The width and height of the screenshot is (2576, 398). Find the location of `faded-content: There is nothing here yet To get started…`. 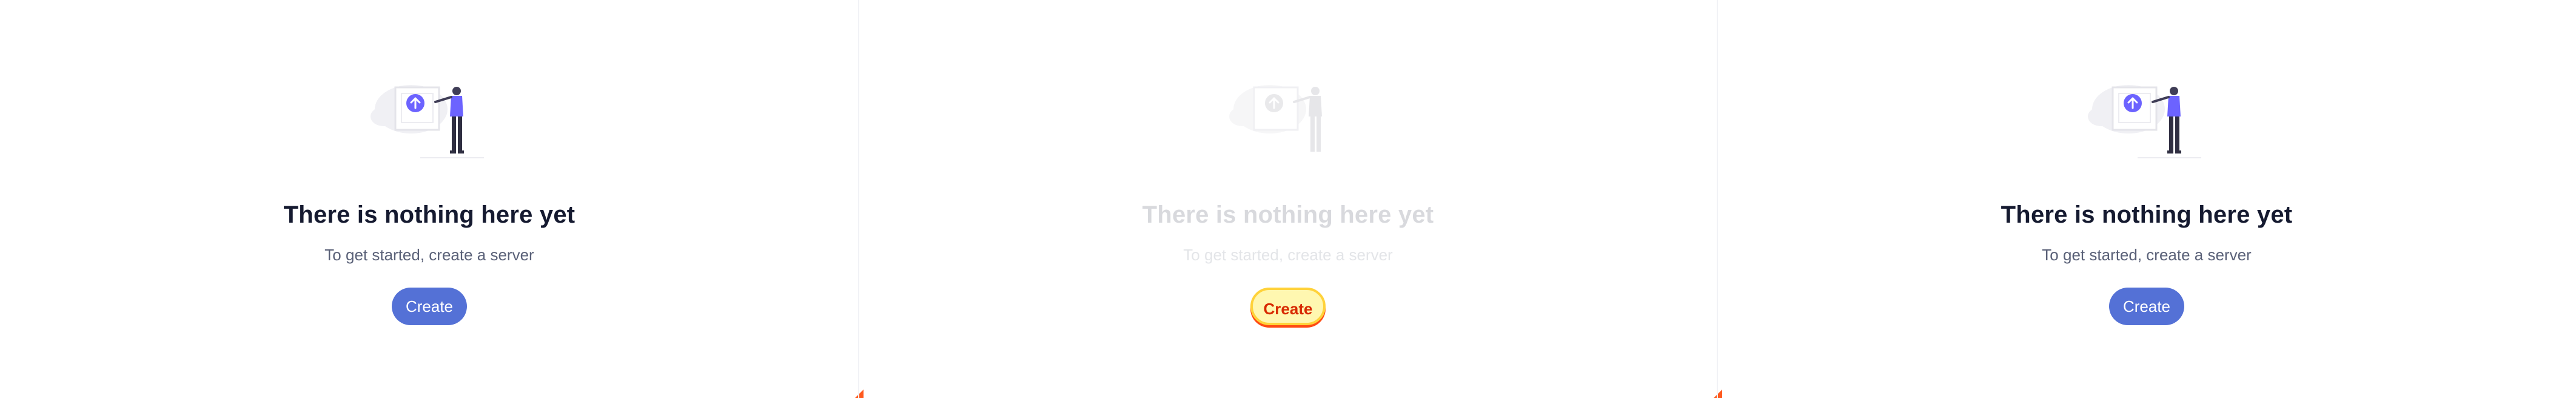

faded-content: There is nothing here yet To get started… is located at coordinates (1288, 132).